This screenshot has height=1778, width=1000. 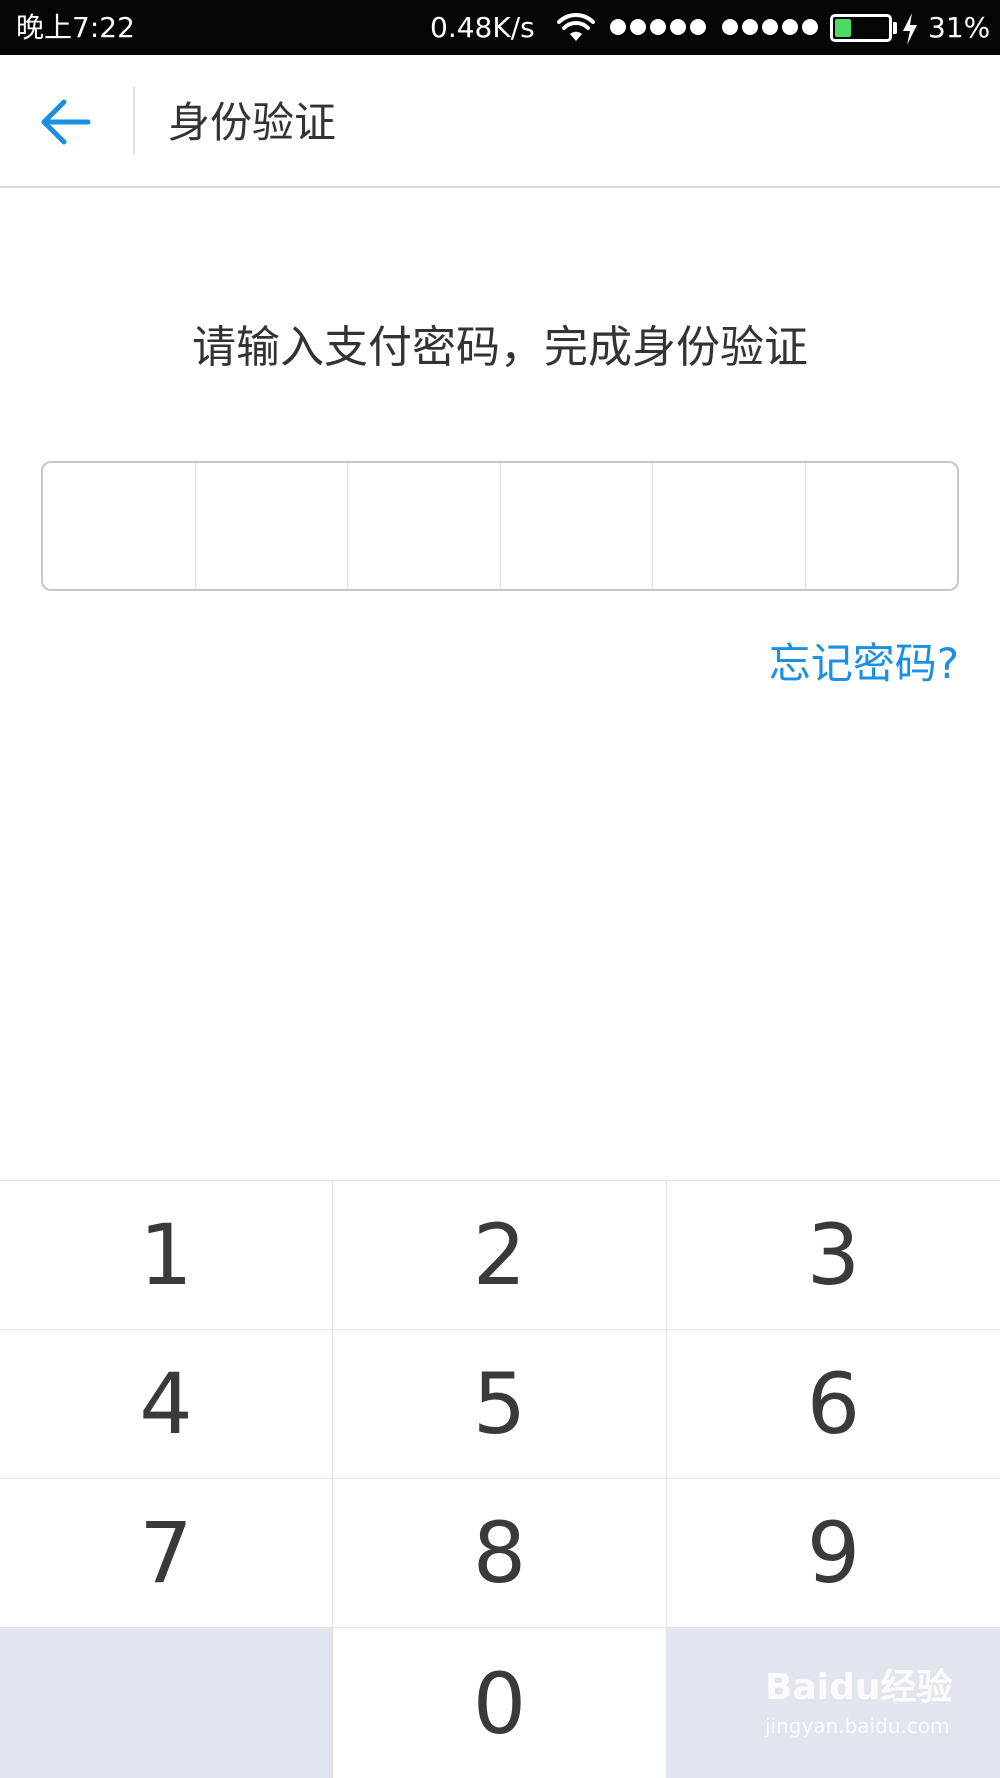 What do you see at coordinates (75, 27) in the screenshot?
I see `status-time: 晚上7:22` at bounding box center [75, 27].